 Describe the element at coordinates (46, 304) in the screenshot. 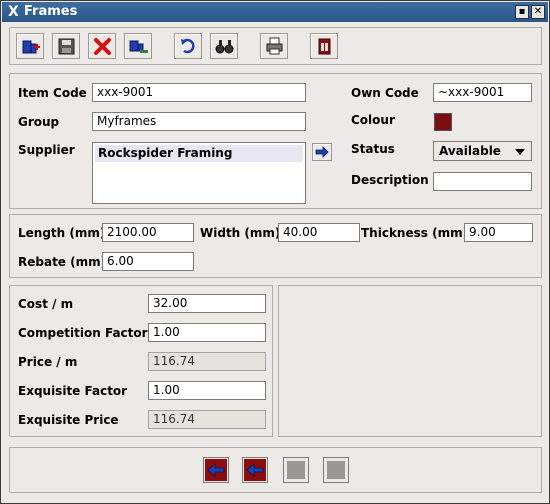

I see `cost-label: Cost / m` at that location.